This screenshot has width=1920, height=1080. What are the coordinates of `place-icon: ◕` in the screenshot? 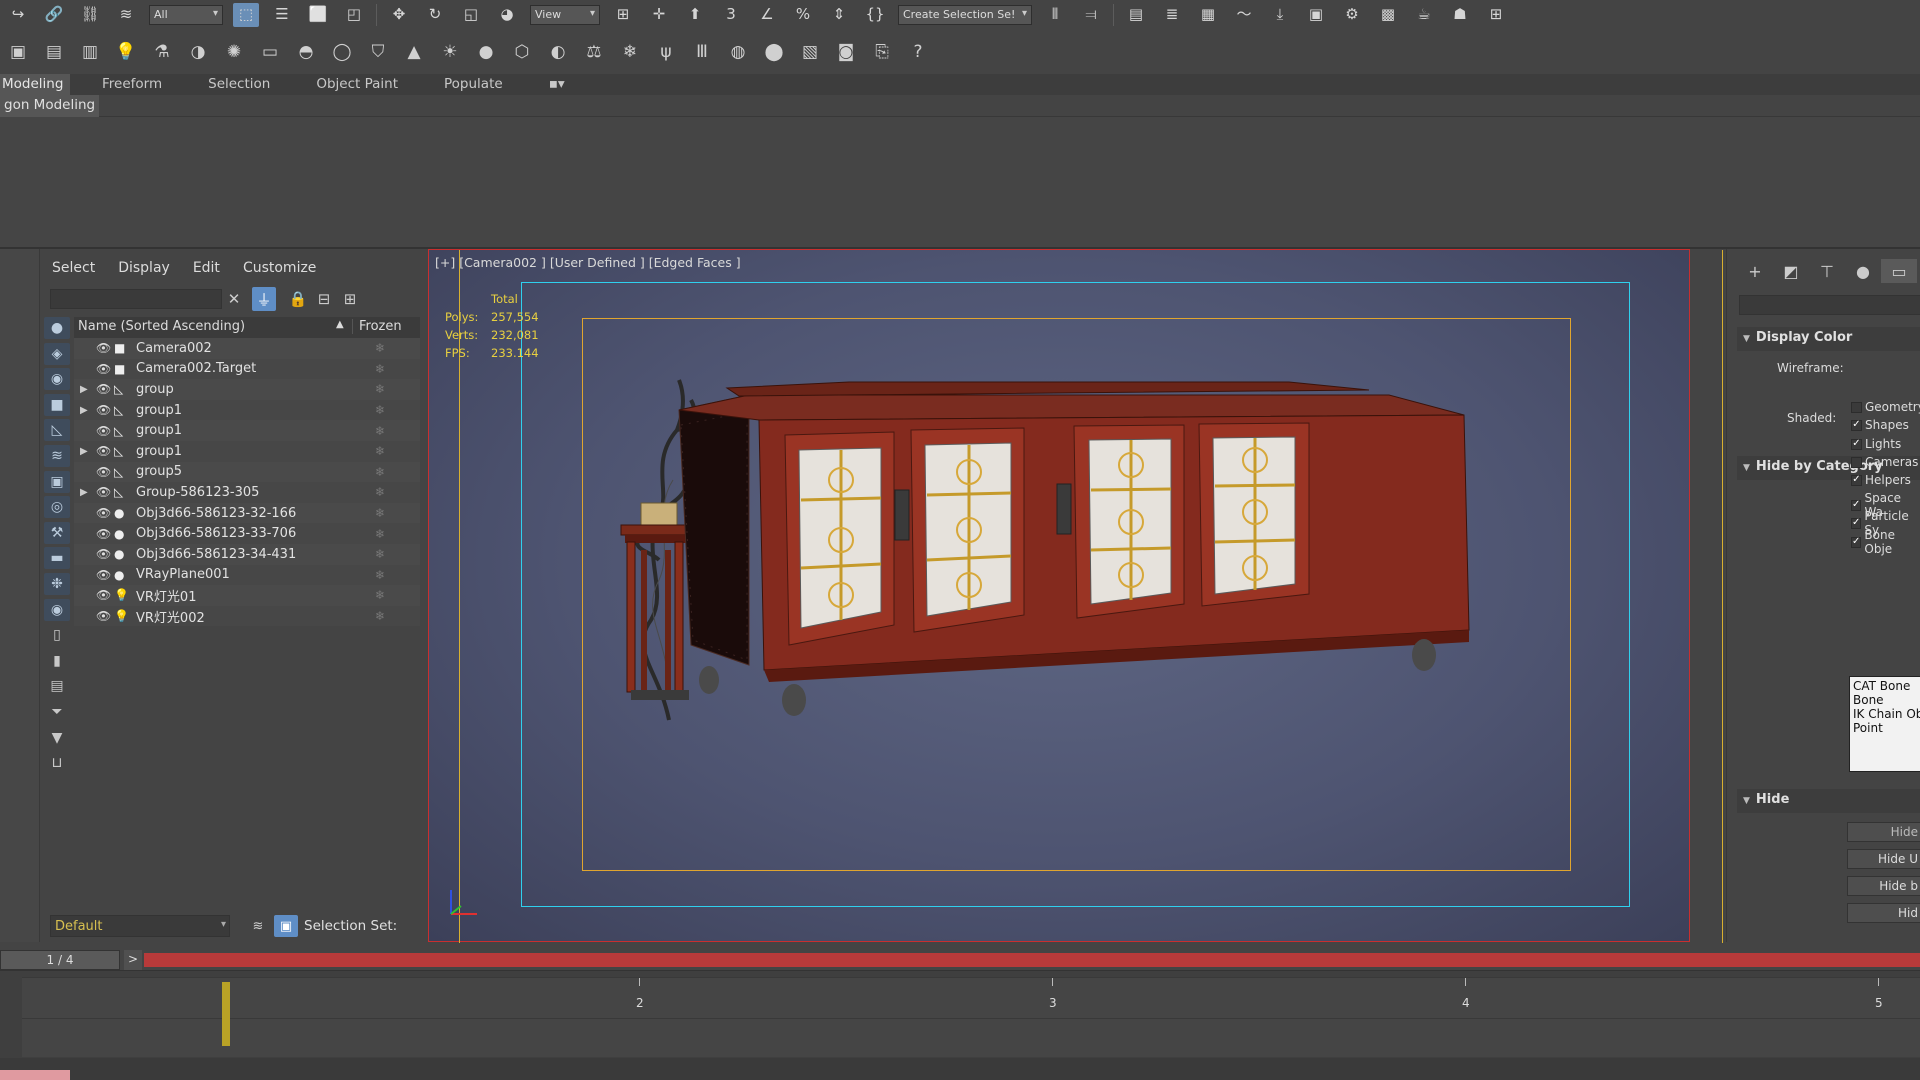 It's located at (507, 15).